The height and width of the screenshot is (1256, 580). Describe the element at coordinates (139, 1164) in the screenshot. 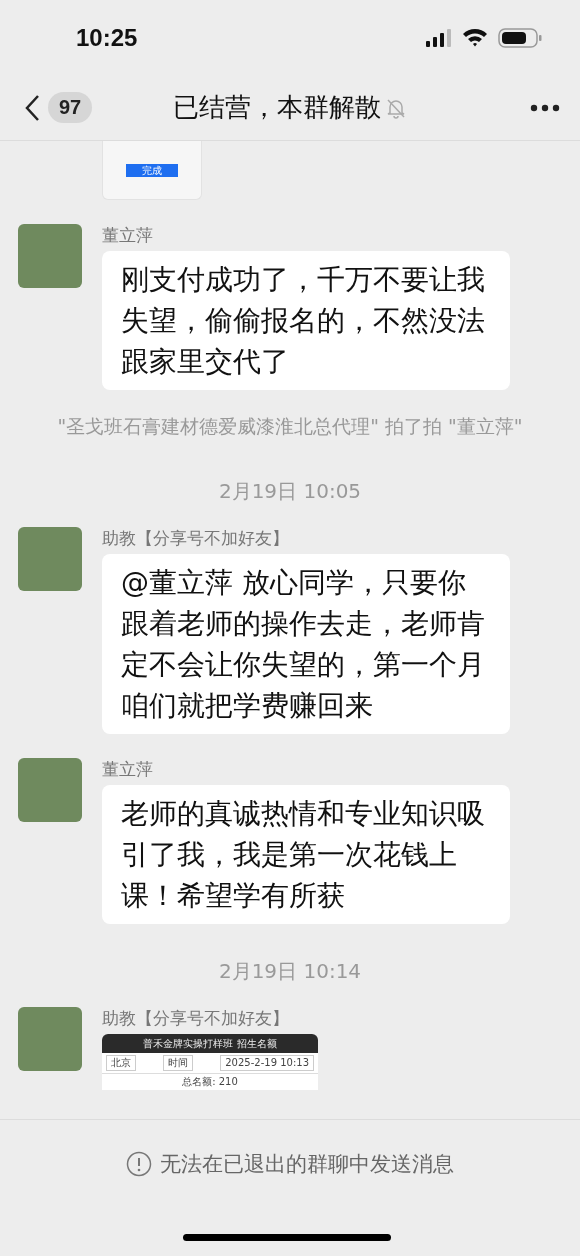

I see `exclamation-icon` at that location.